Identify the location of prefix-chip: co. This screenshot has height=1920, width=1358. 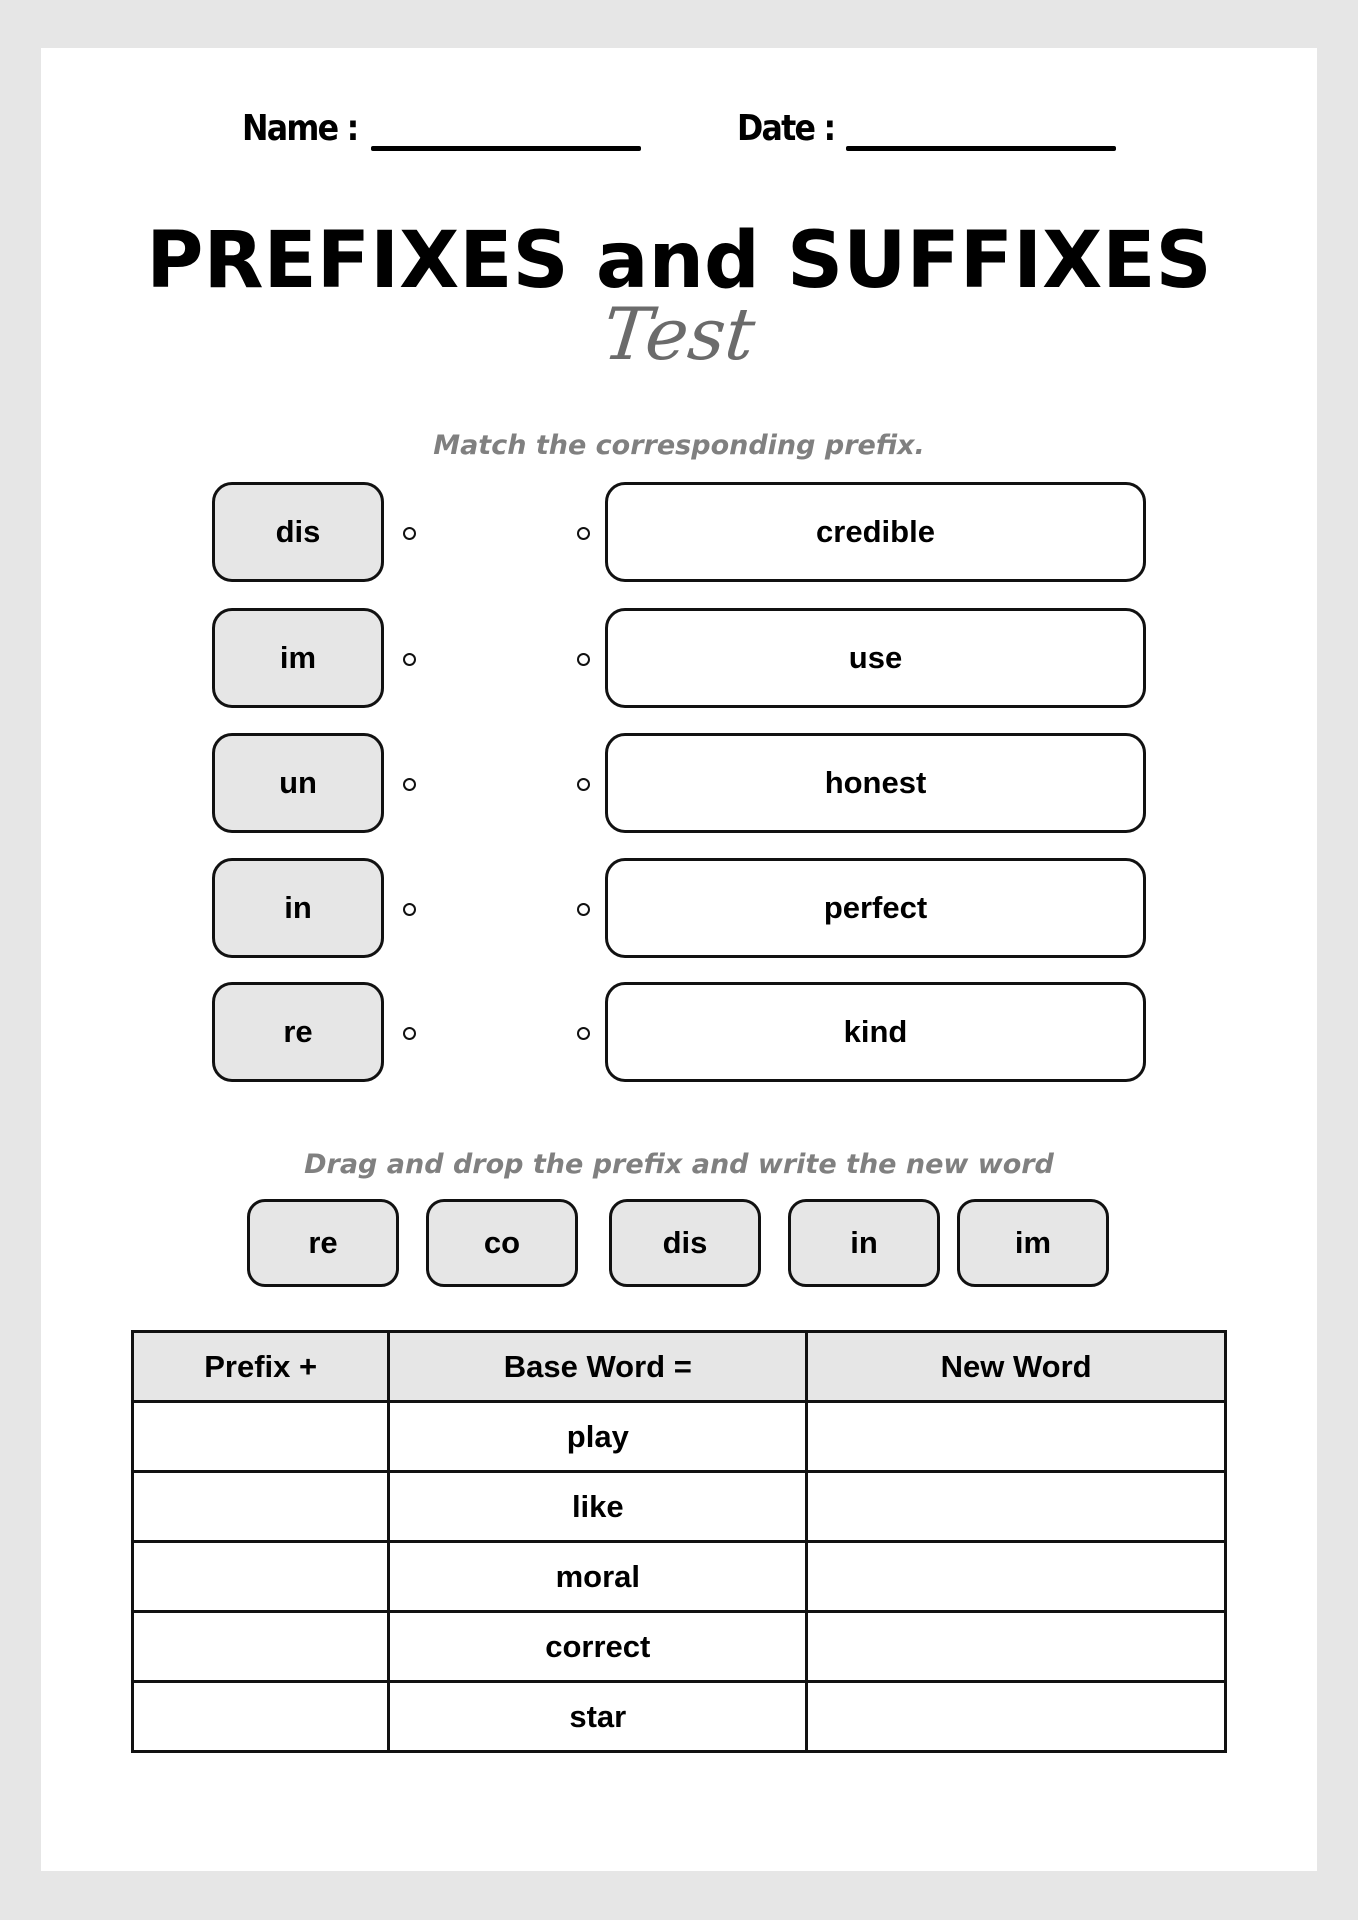
(502, 1243).